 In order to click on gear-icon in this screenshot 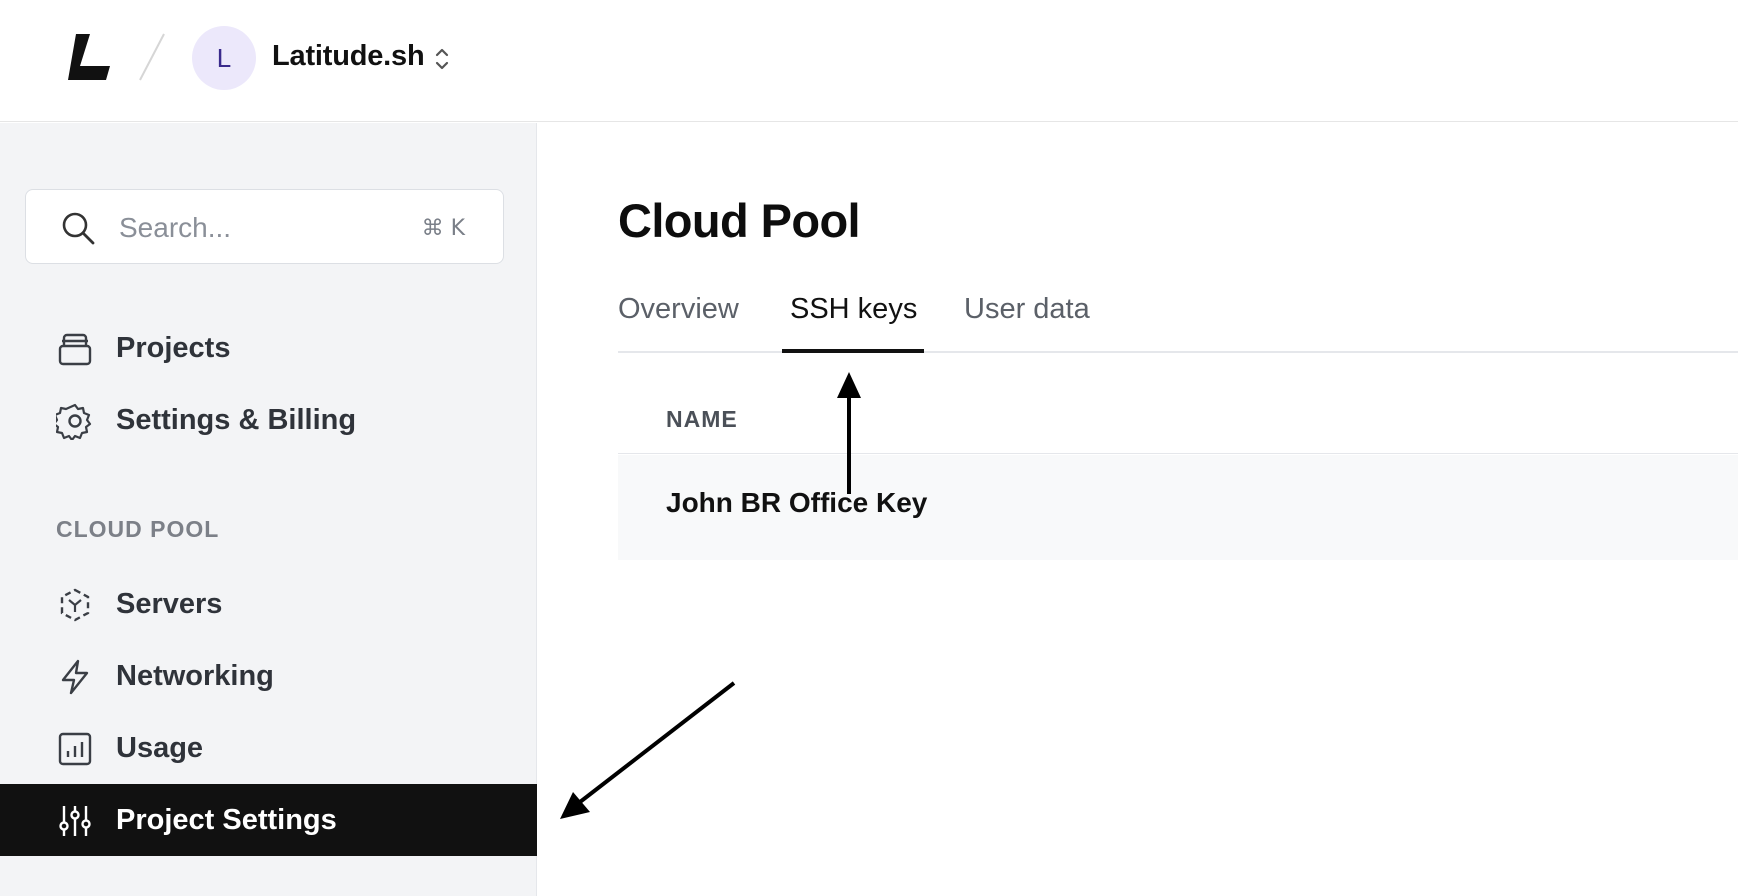, I will do `click(74, 421)`.